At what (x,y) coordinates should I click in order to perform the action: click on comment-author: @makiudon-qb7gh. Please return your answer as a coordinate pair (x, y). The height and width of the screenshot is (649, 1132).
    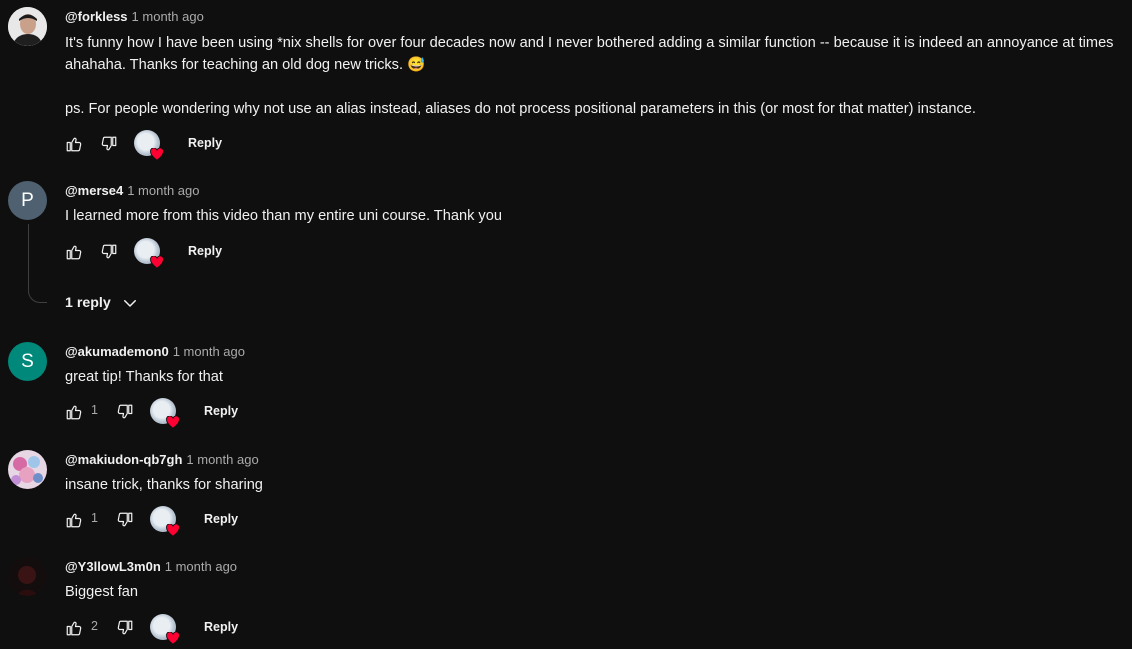
    Looking at the image, I should click on (123, 459).